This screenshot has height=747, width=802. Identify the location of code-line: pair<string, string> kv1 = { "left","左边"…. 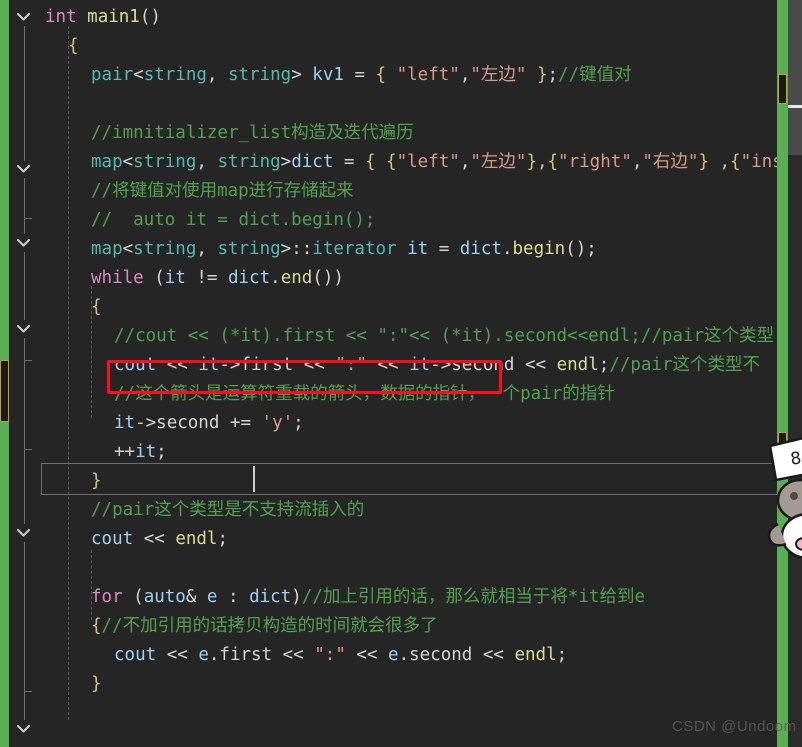
(361, 75).